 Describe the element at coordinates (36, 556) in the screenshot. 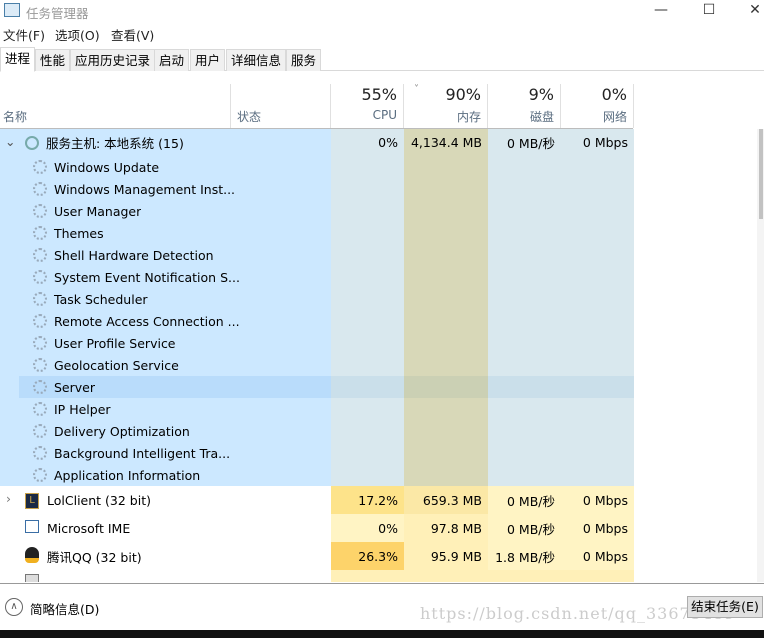

I see `qq-icon` at that location.